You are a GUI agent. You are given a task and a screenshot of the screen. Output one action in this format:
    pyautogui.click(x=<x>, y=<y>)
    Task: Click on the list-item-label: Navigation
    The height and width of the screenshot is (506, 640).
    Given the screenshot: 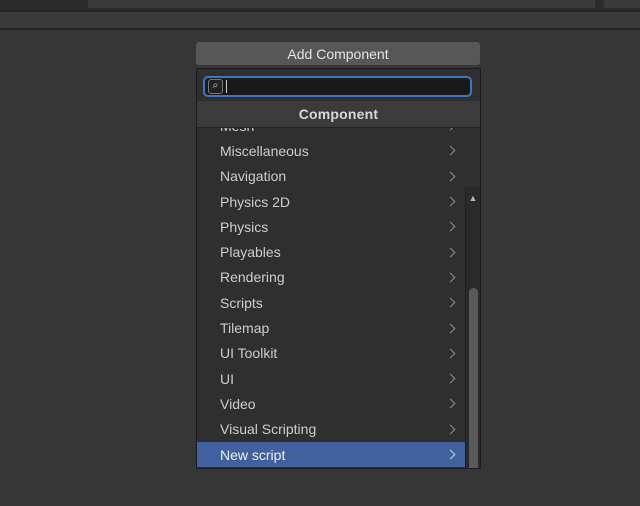 What is the action you would take?
    pyautogui.click(x=253, y=176)
    